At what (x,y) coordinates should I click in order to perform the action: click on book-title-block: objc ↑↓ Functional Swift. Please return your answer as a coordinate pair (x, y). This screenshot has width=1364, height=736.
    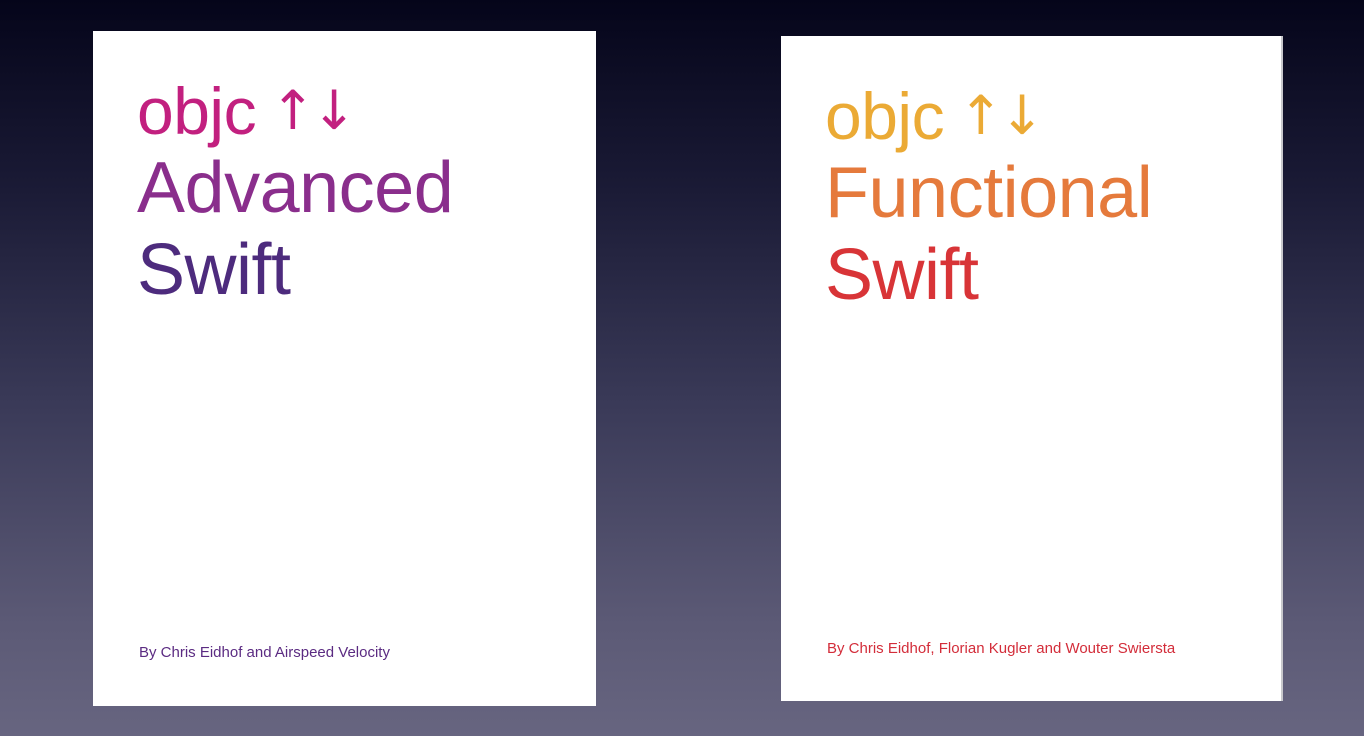
    Looking at the image, I should click on (989, 198).